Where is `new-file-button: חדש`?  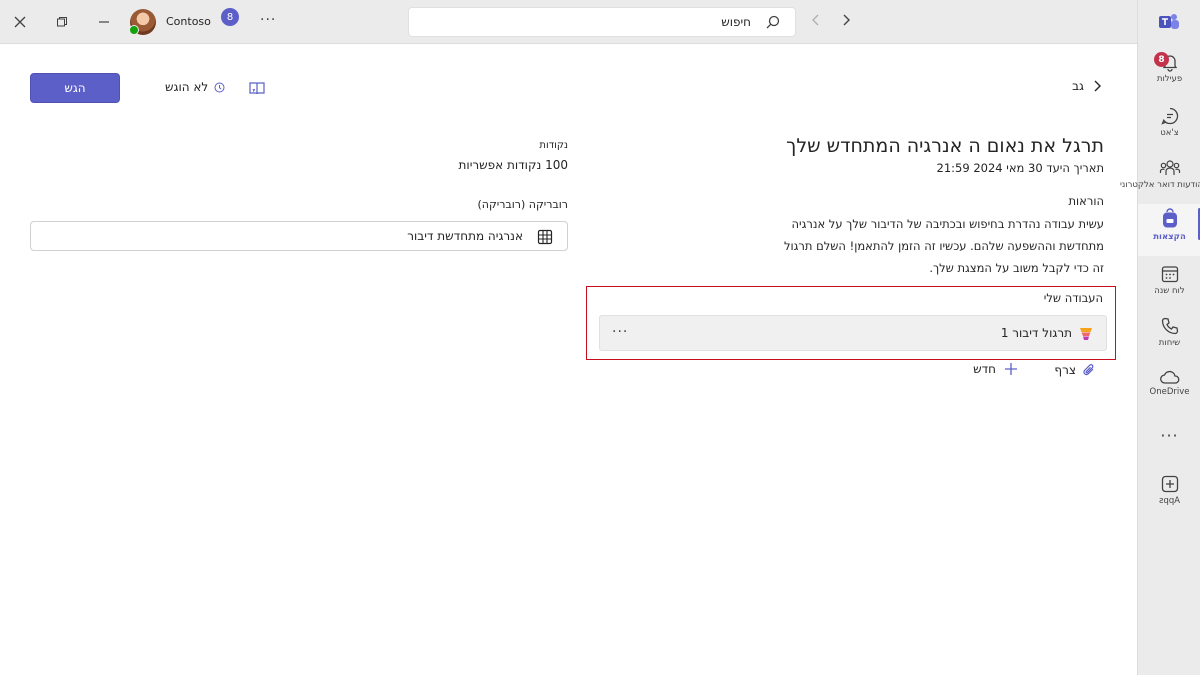 new-file-button: חדש is located at coordinates (995, 369).